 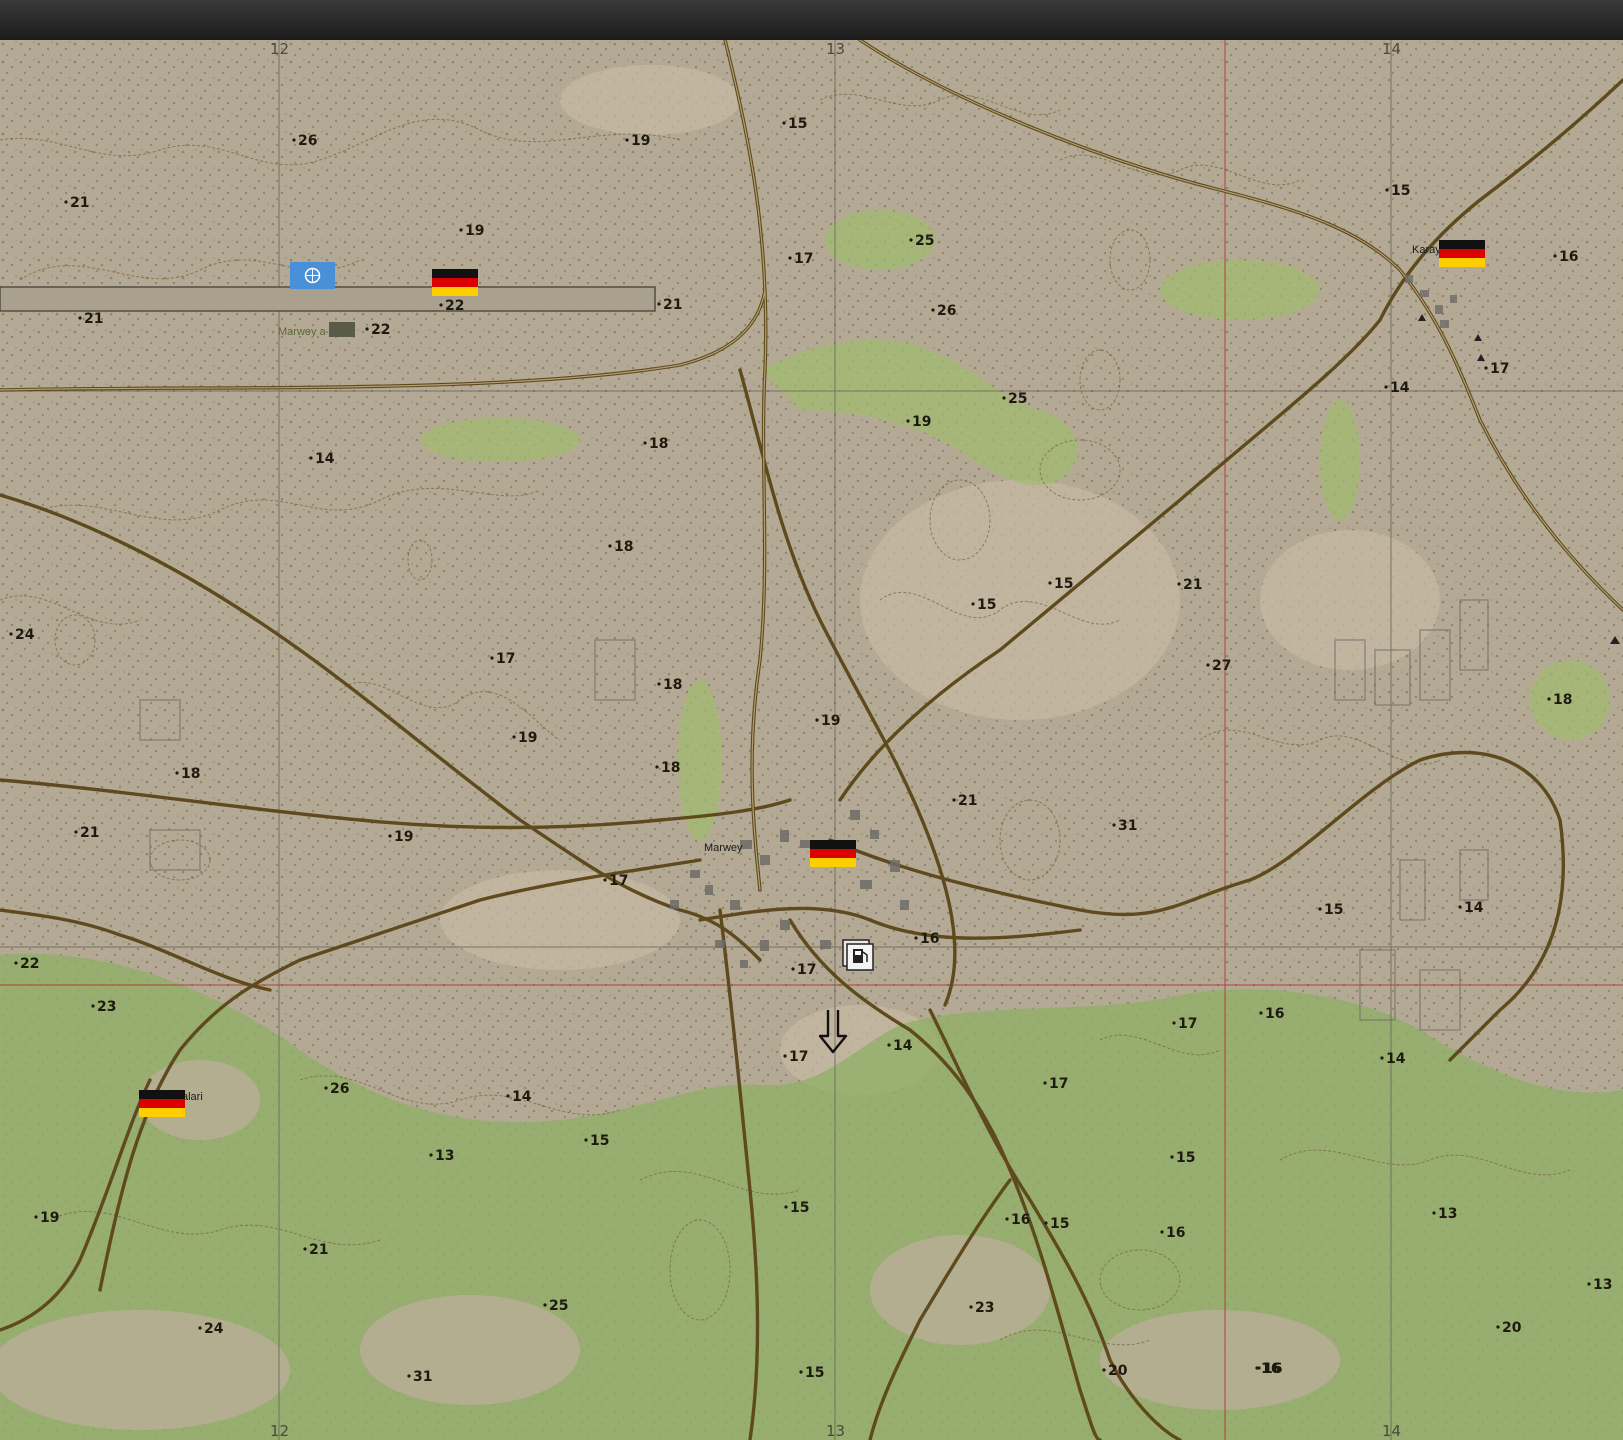 What do you see at coordinates (162, 1103) in the screenshot?
I see `germany-flag-alari` at bounding box center [162, 1103].